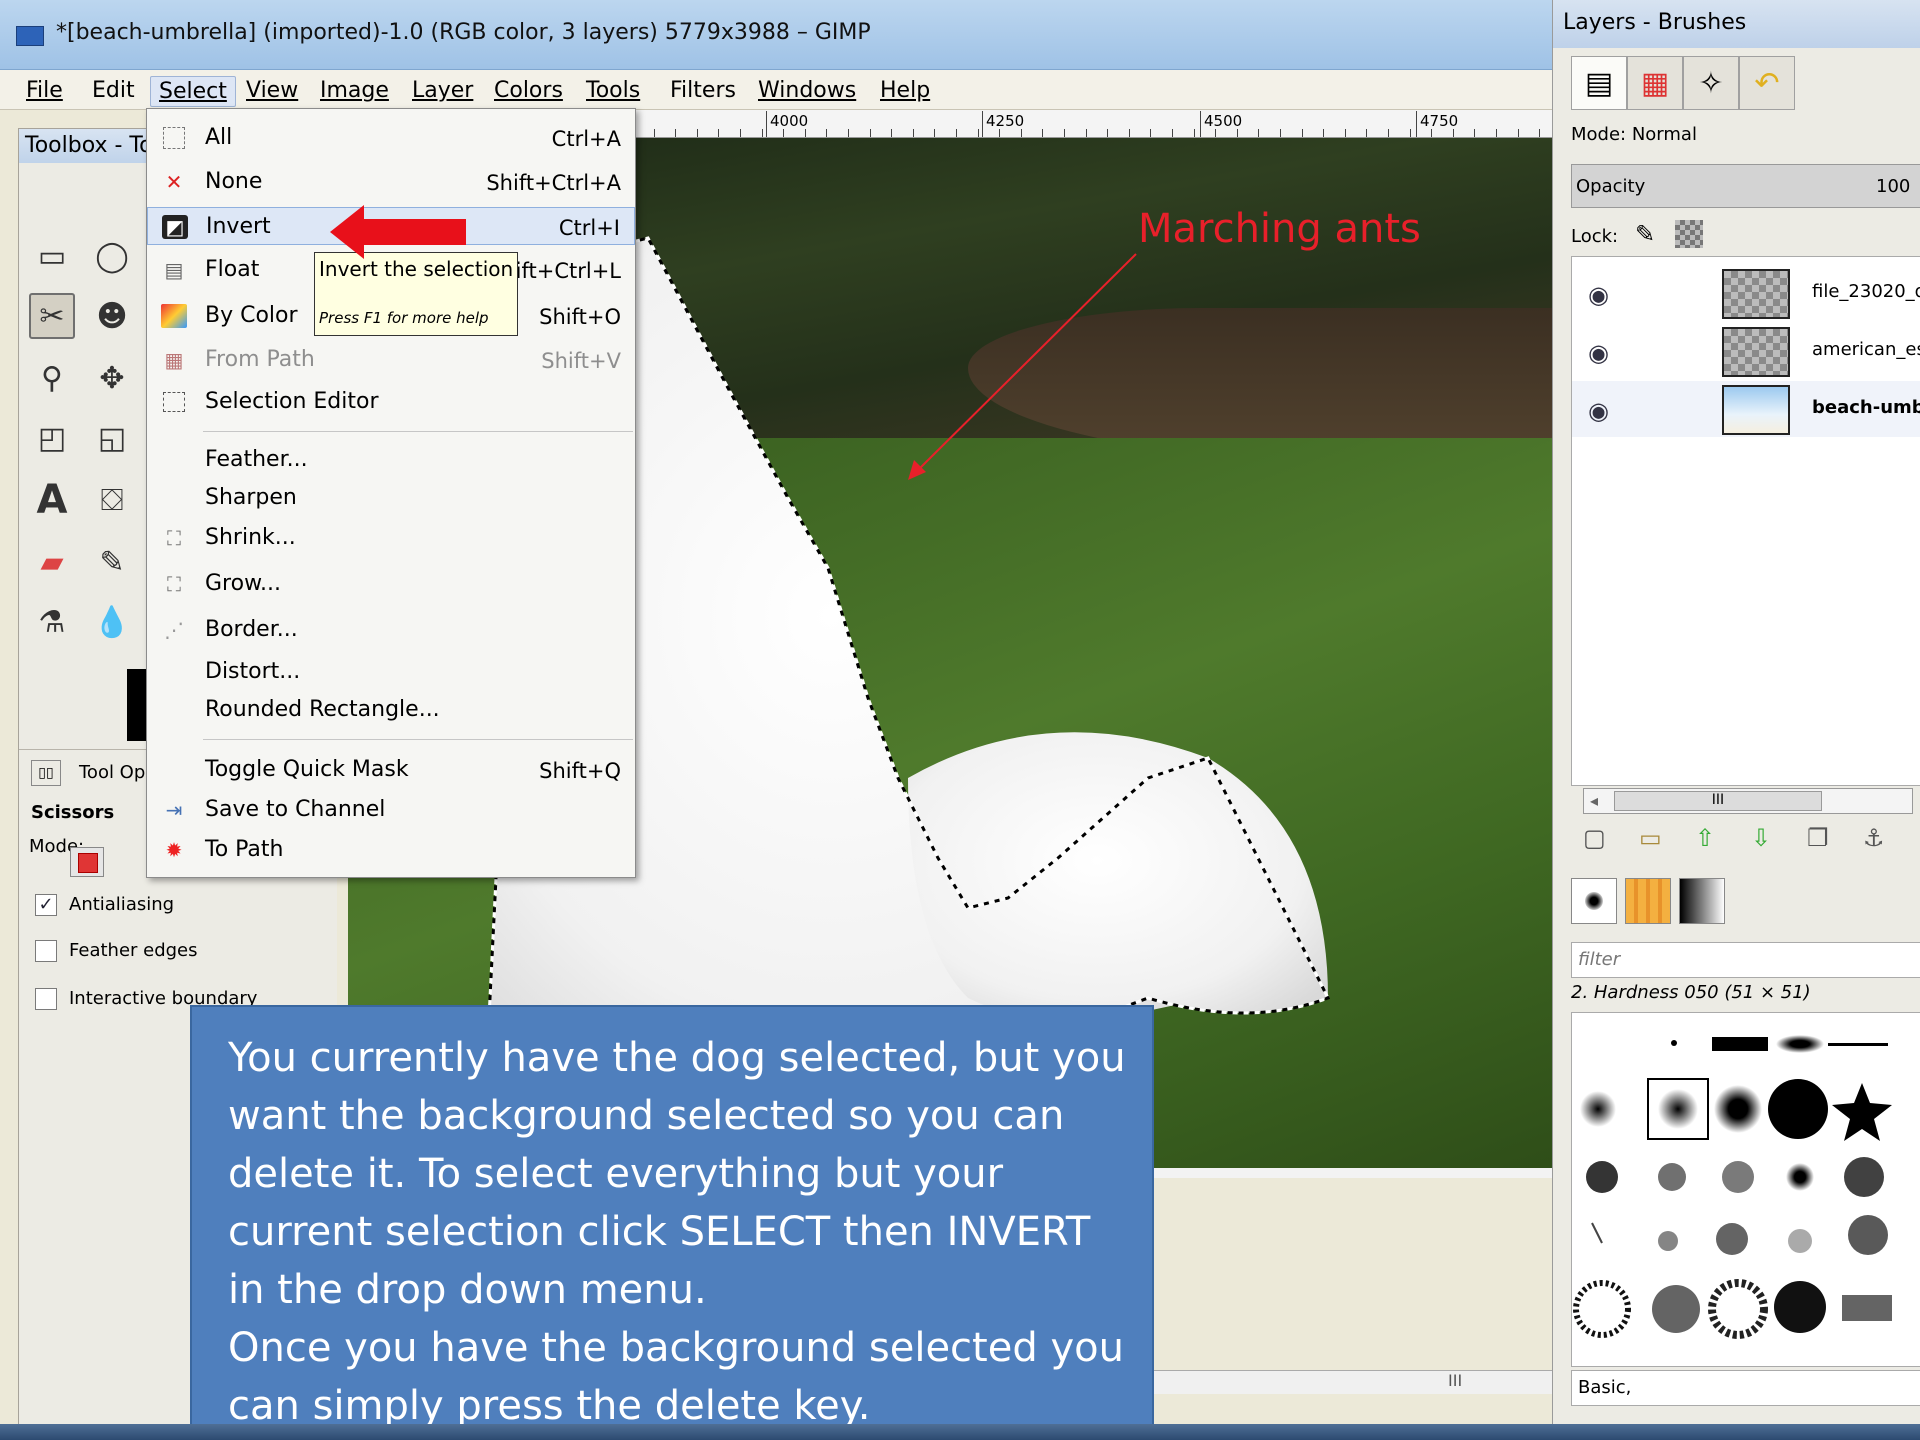  What do you see at coordinates (391, 138) in the screenshot?
I see `menu-item-all: All Ctrl+A` at bounding box center [391, 138].